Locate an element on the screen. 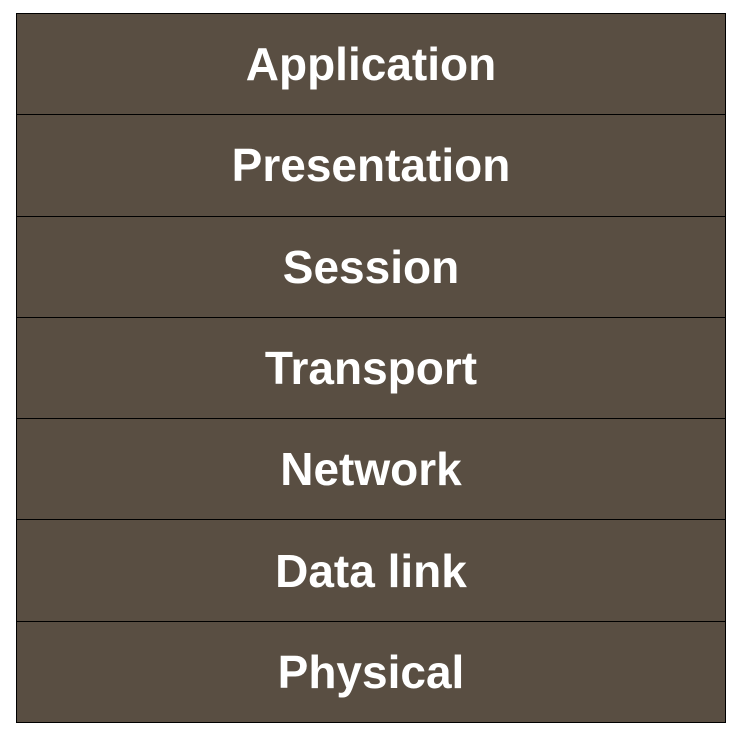 Image resolution: width=738 pixels, height=738 pixels. layer-transport: Transport is located at coordinates (371, 367).